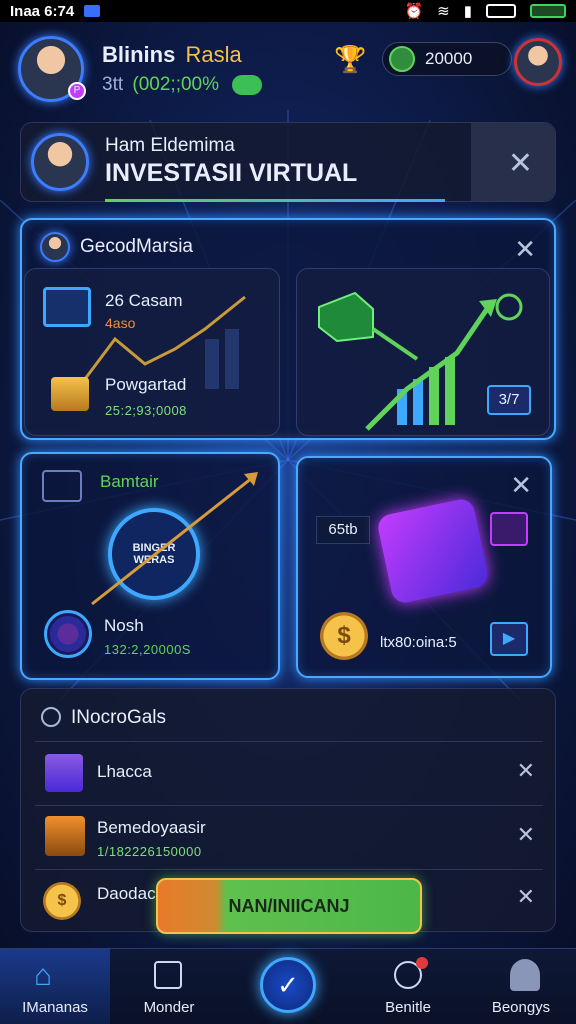 The height and width of the screenshot is (1024, 576). What do you see at coordinates (402, 59) in the screenshot?
I see `coin-icon` at bounding box center [402, 59].